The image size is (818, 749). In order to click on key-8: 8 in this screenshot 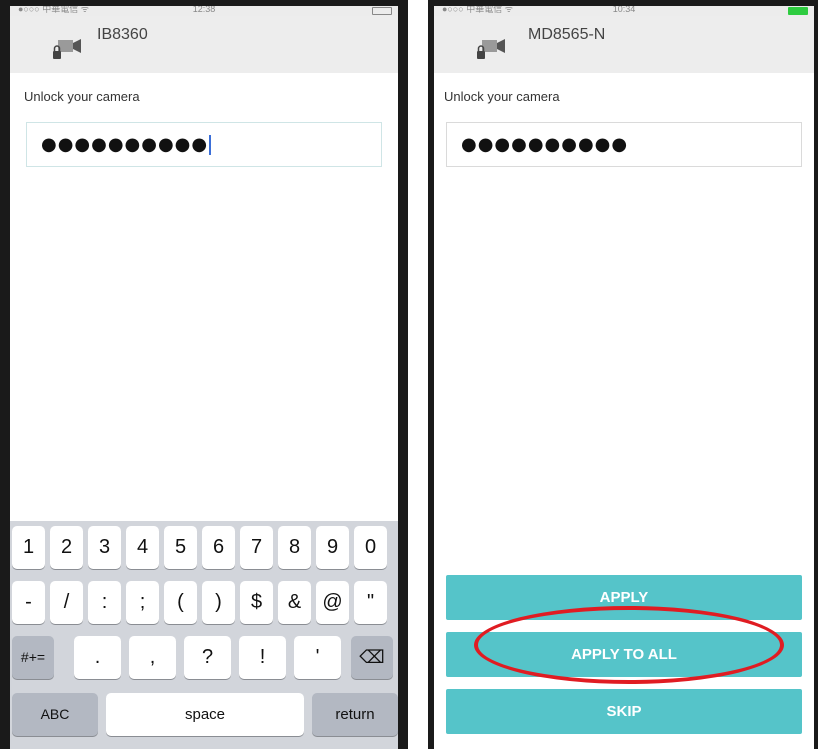, I will do `click(294, 547)`.